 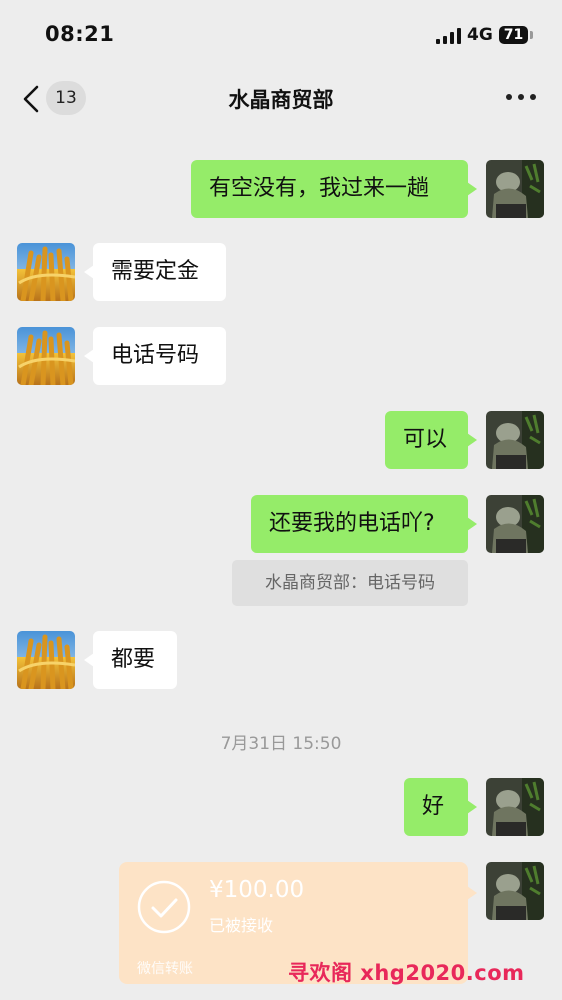 What do you see at coordinates (80, 34) in the screenshot?
I see `status-time: 08:21` at bounding box center [80, 34].